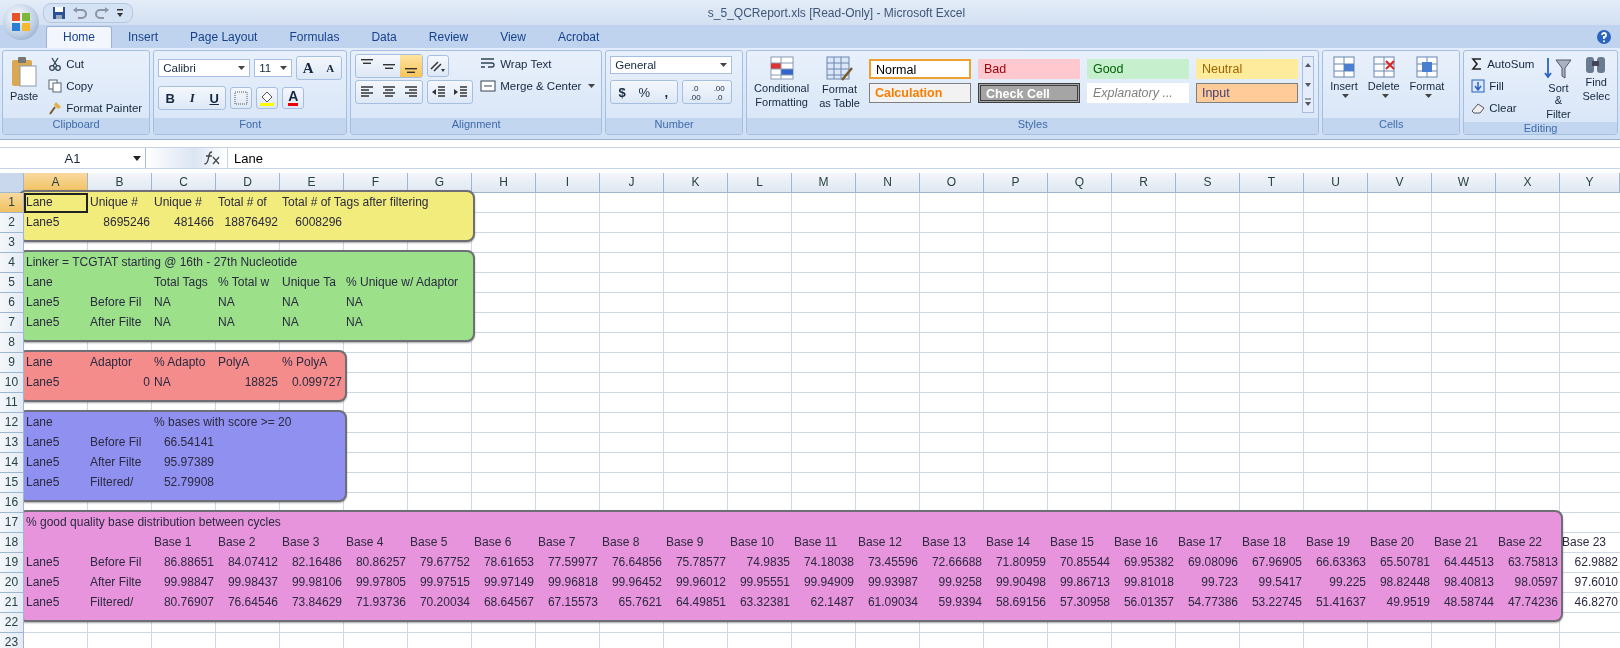  I want to click on column-header: T, so click(1272, 182).